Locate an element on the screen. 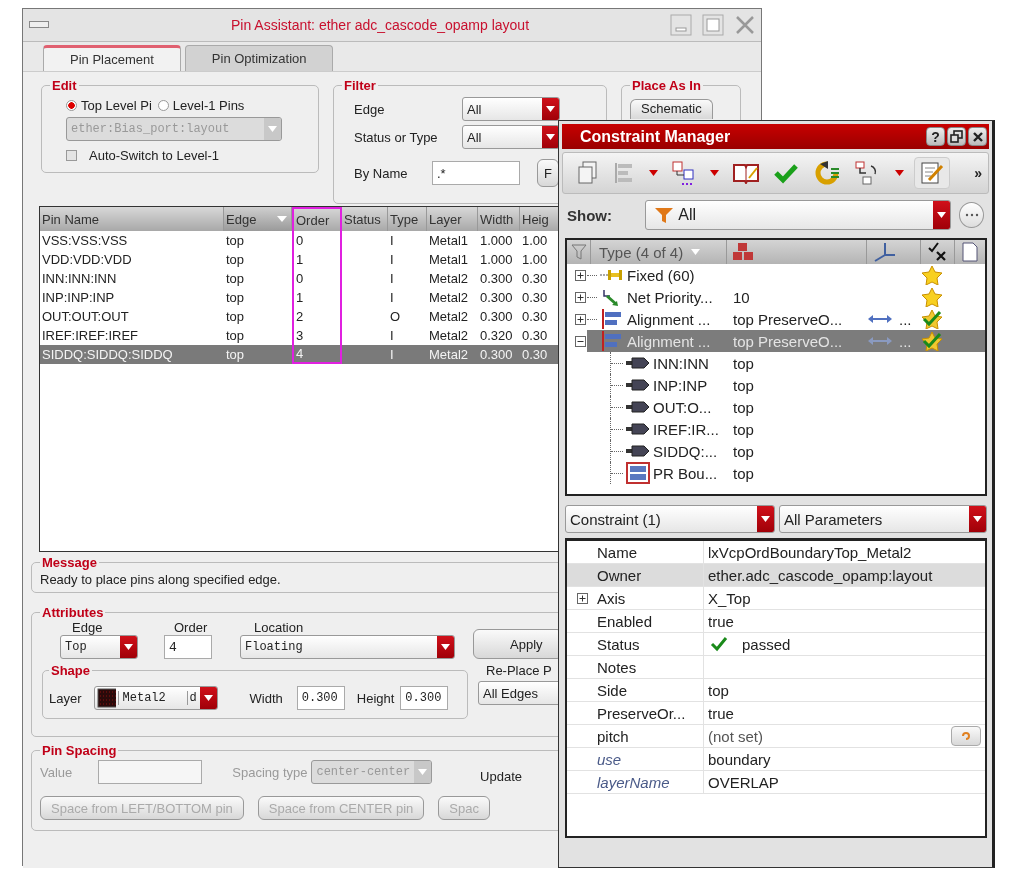  input-field: .* is located at coordinates (476, 173).